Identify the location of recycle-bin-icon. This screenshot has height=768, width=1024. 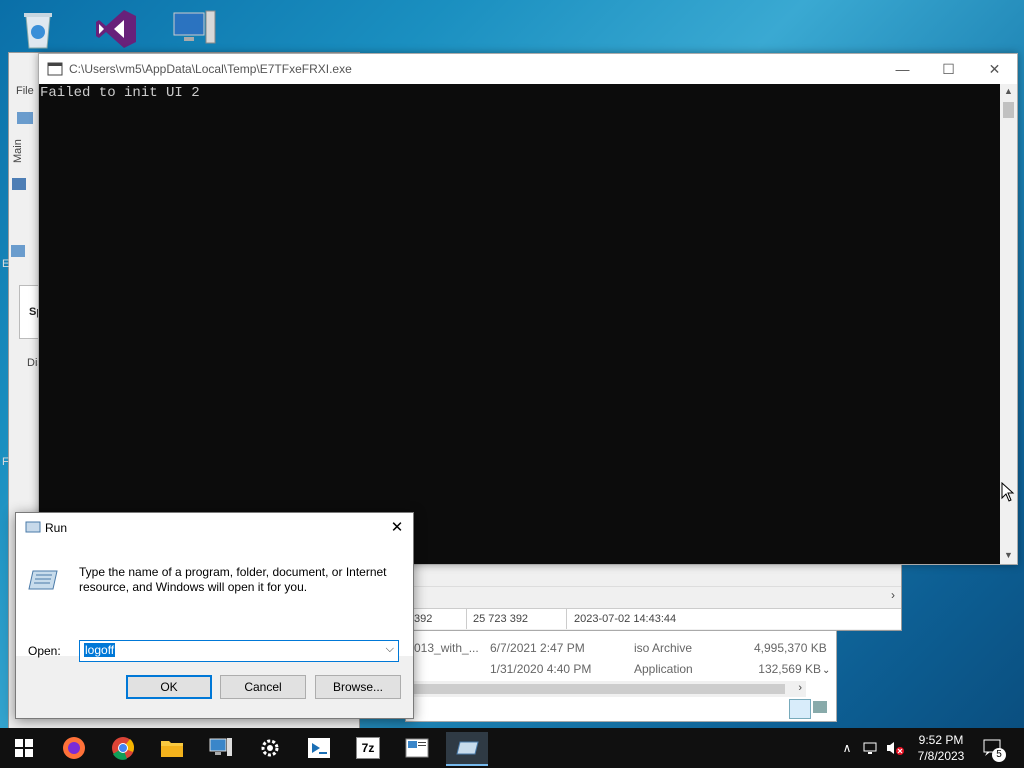
(38, 29).